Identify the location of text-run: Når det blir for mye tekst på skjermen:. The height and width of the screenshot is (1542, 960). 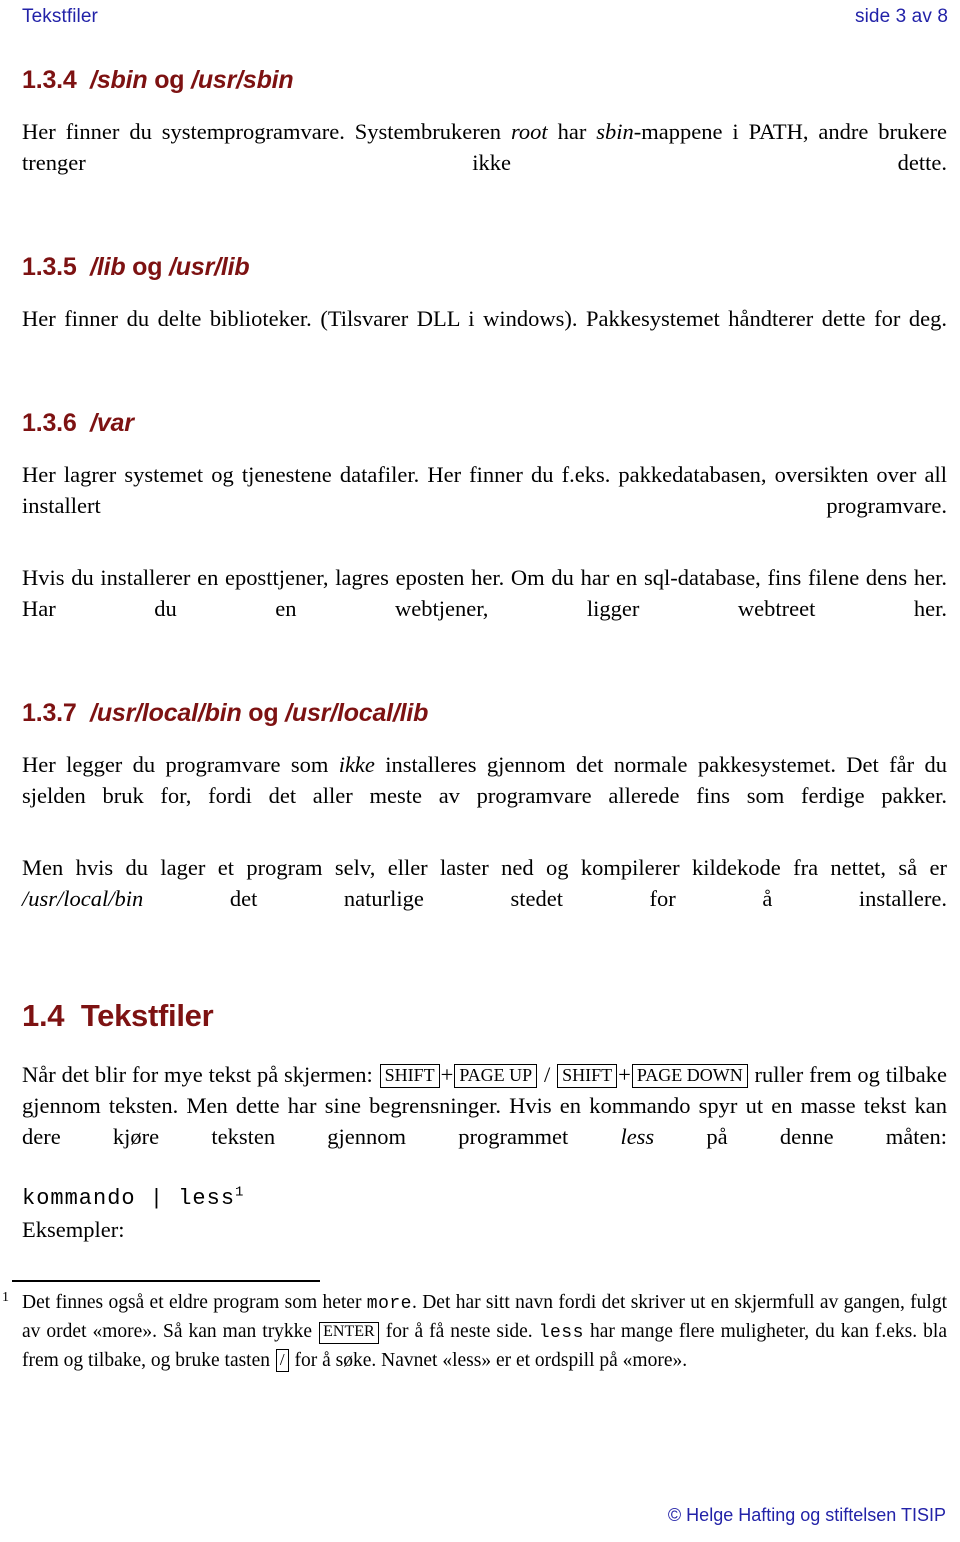
(200, 1075).